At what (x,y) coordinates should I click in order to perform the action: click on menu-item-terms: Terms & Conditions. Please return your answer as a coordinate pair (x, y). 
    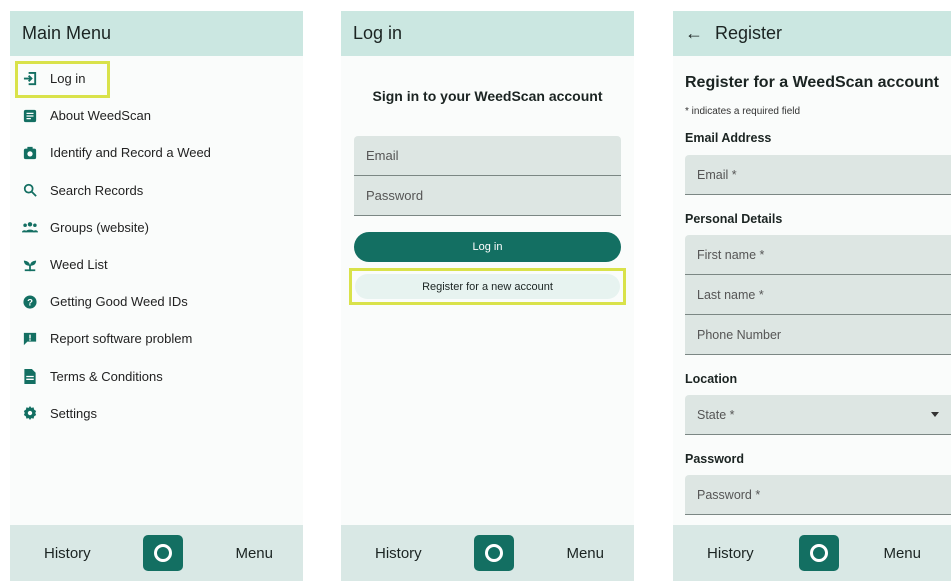
    Looking at the image, I should click on (156, 376).